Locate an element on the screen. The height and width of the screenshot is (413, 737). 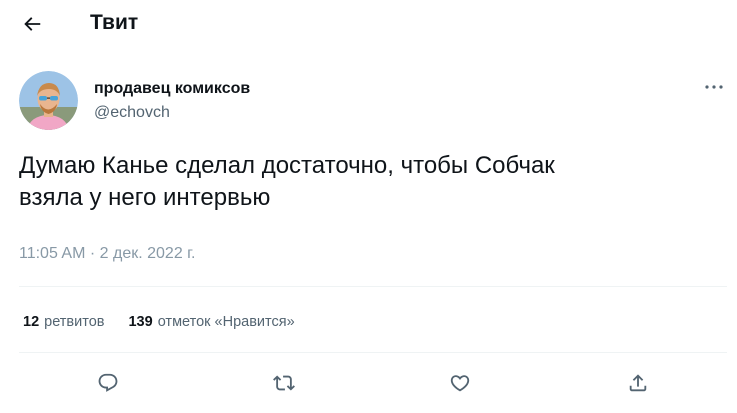
more-dots-icon is located at coordinates (714, 87).